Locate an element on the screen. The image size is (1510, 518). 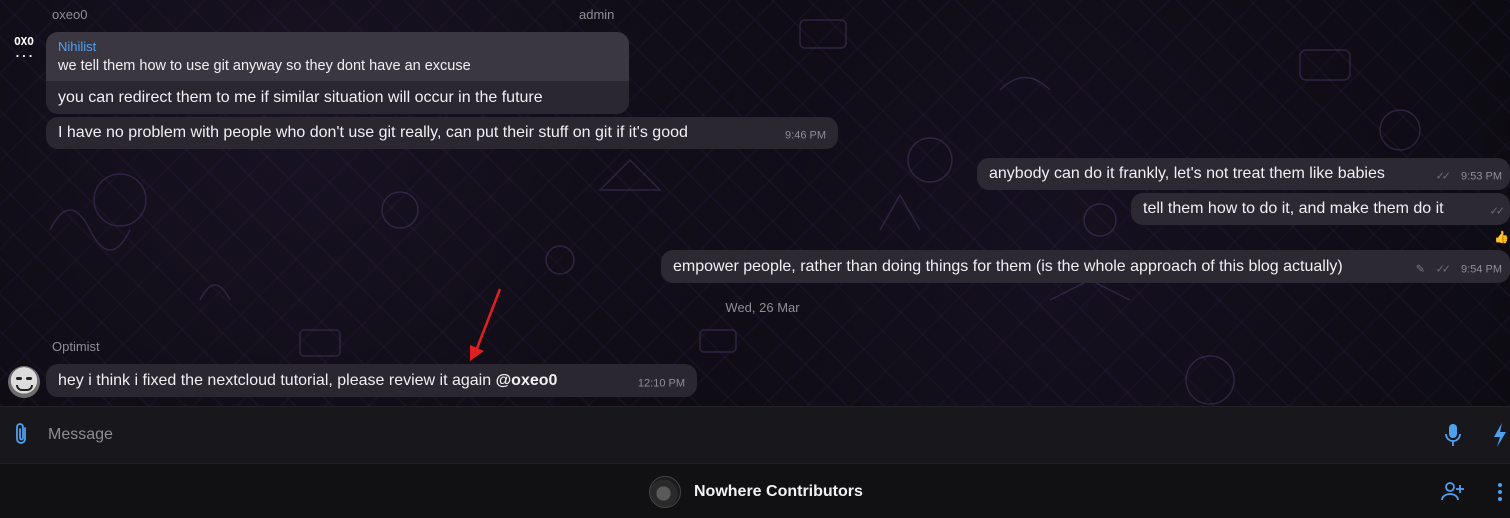
red-annotation-arrow is located at coordinates (486, 324).